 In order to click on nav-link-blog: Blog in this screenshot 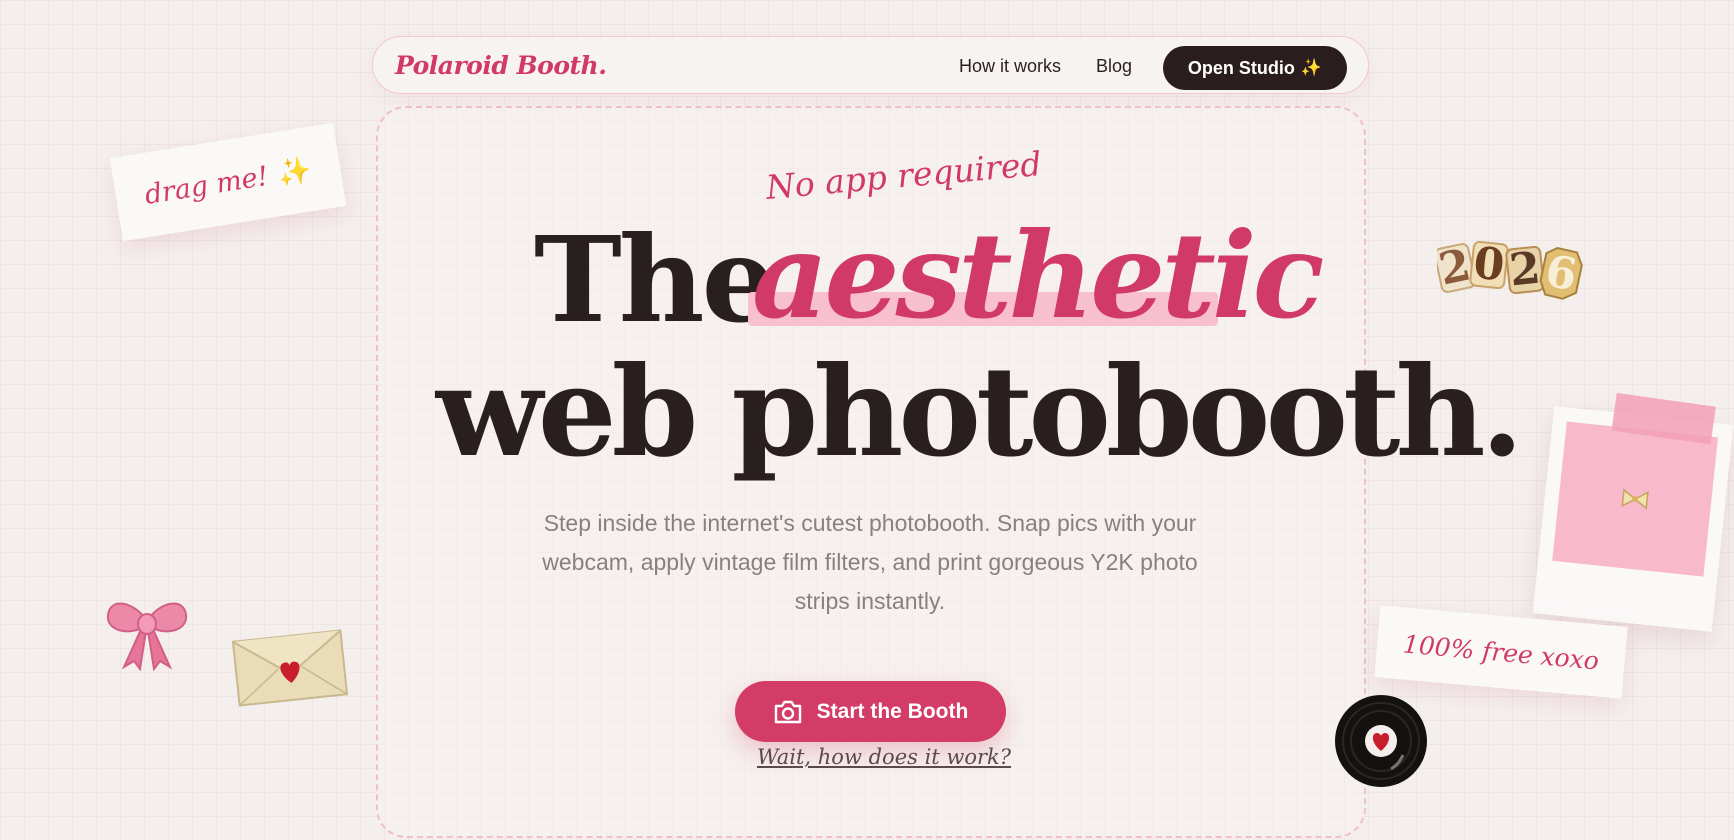, I will do `click(1114, 66)`.